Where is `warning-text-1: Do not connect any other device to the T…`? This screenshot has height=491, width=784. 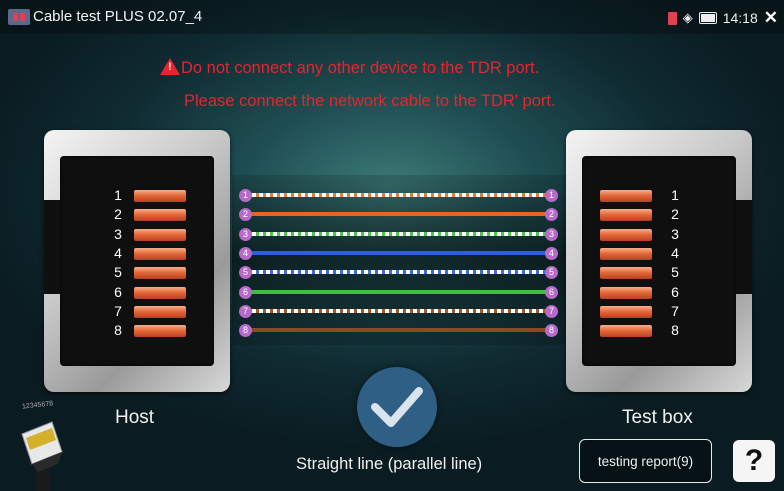
warning-text-1: Do not connect any other device to the T… is located at coordinates (360, 68).